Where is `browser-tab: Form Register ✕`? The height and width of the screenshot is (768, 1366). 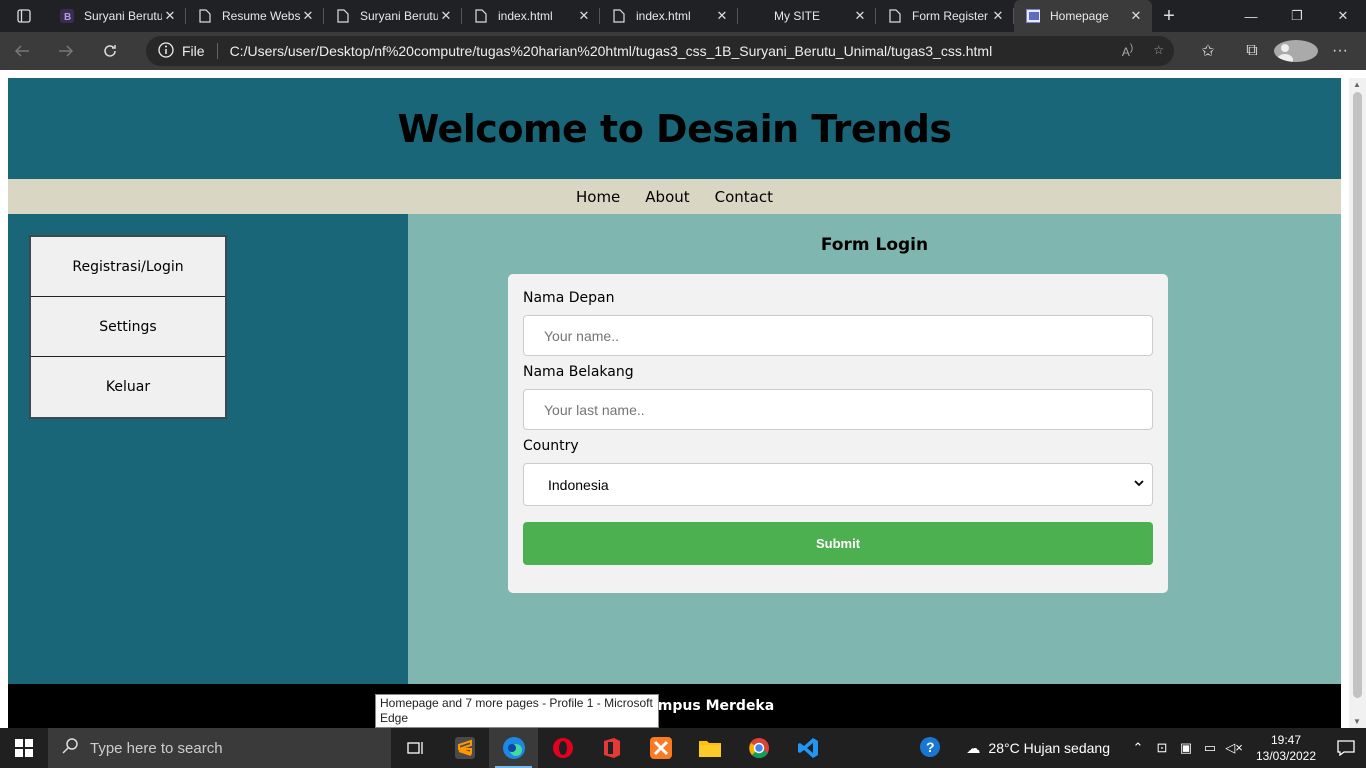 browser-tab: Form Register ✕ is located at coordinates (945, 16).